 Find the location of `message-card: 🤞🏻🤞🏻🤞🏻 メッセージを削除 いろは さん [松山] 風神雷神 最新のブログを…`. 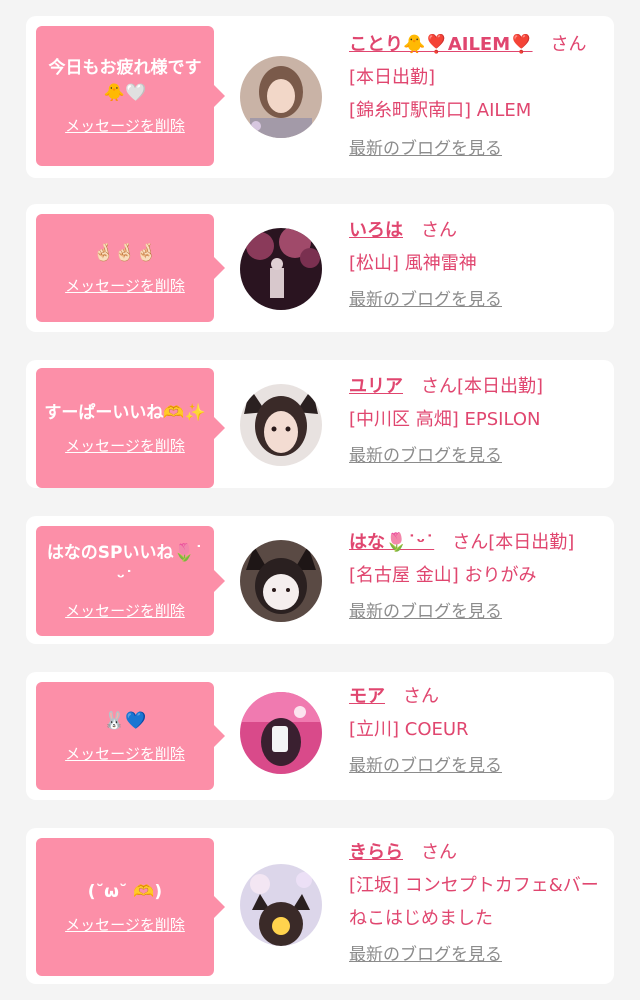

message-card: 🤞🏻🤞🏻🤞🏻 メッセージを削除 いろは さん [松山] 風神雷神 最新のブログを… is located at coordinates (320, 268).